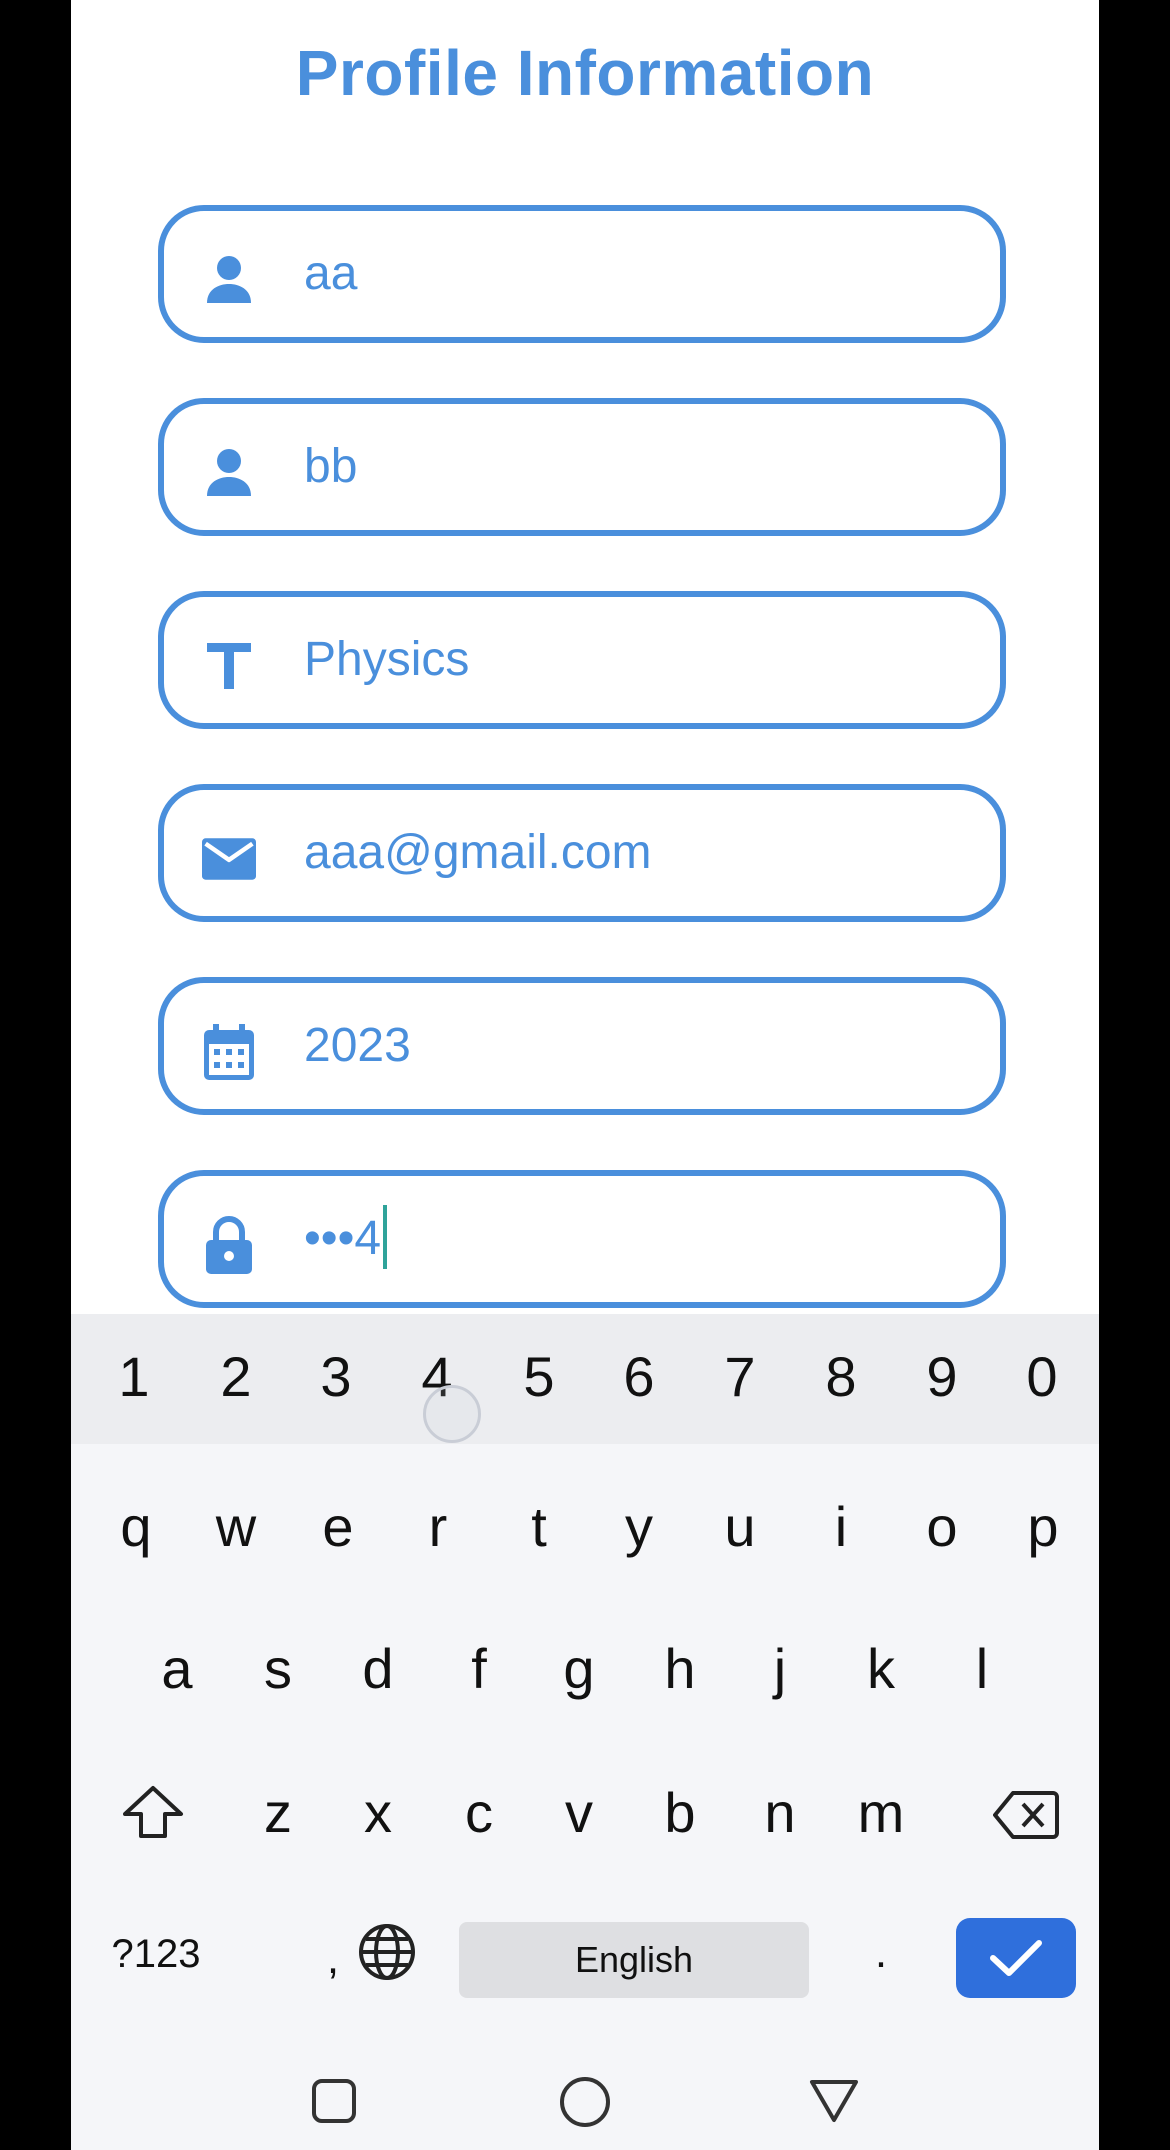 The height and width of the screenshot is (2150, 1170). What do you see at coordinates (331, 466) in the screenshot?
I see `last-name-value: bb` at bounding box center [331, 466].